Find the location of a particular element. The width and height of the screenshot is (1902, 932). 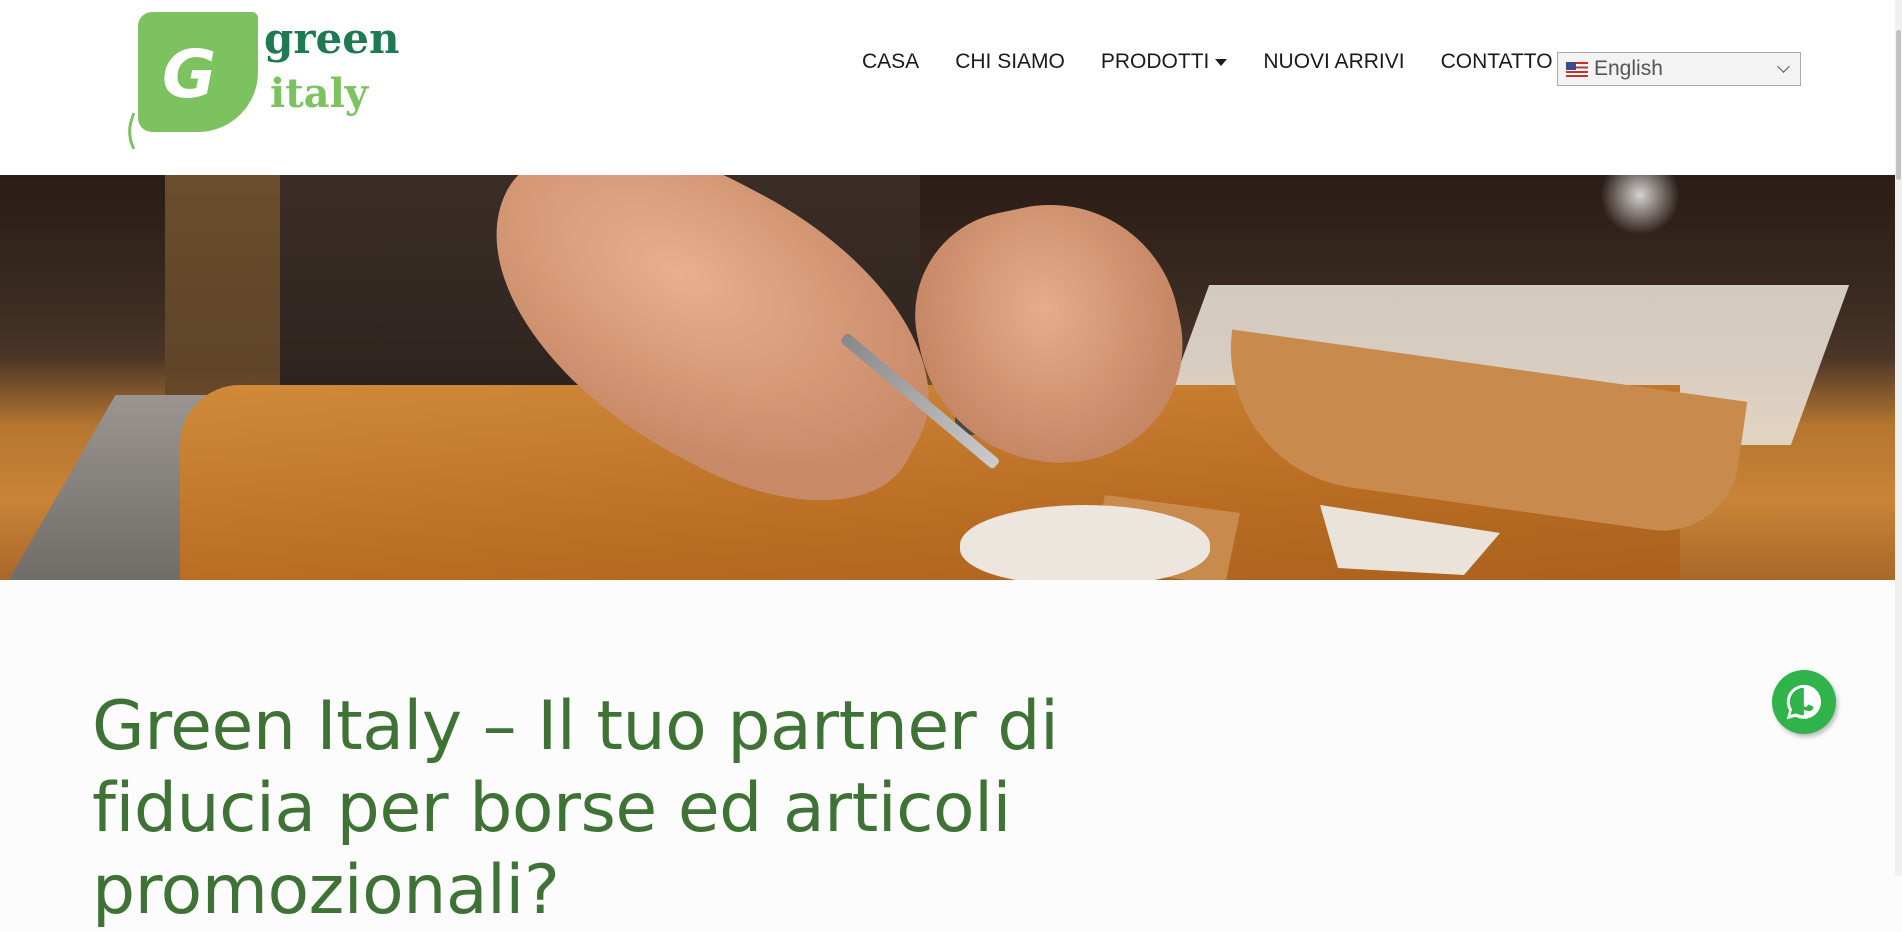

caret-down-icon is located at coordinates (1221, 62).